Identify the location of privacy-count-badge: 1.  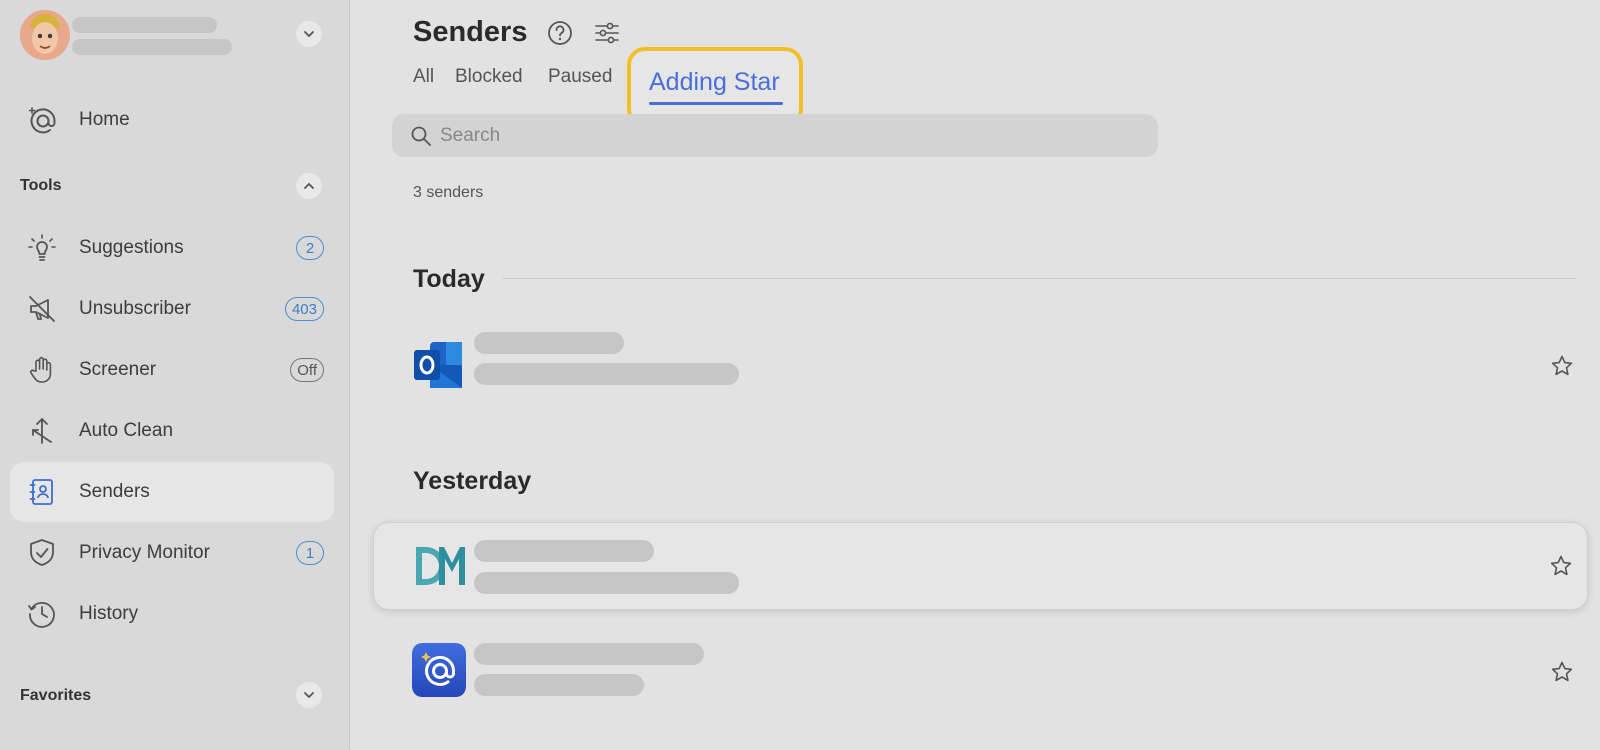
(310, 553).